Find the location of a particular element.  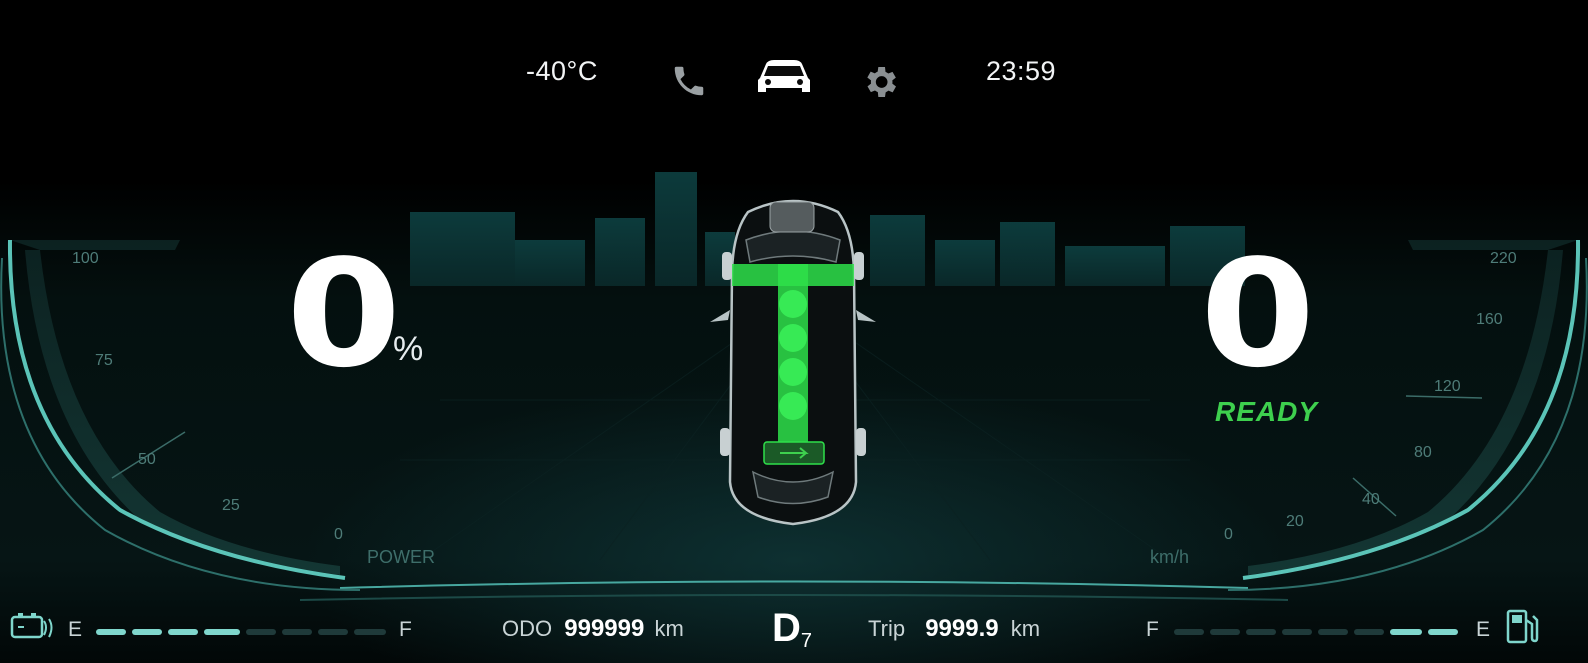

odometer: ODO 999999 km is located at coordinates (593, 629).